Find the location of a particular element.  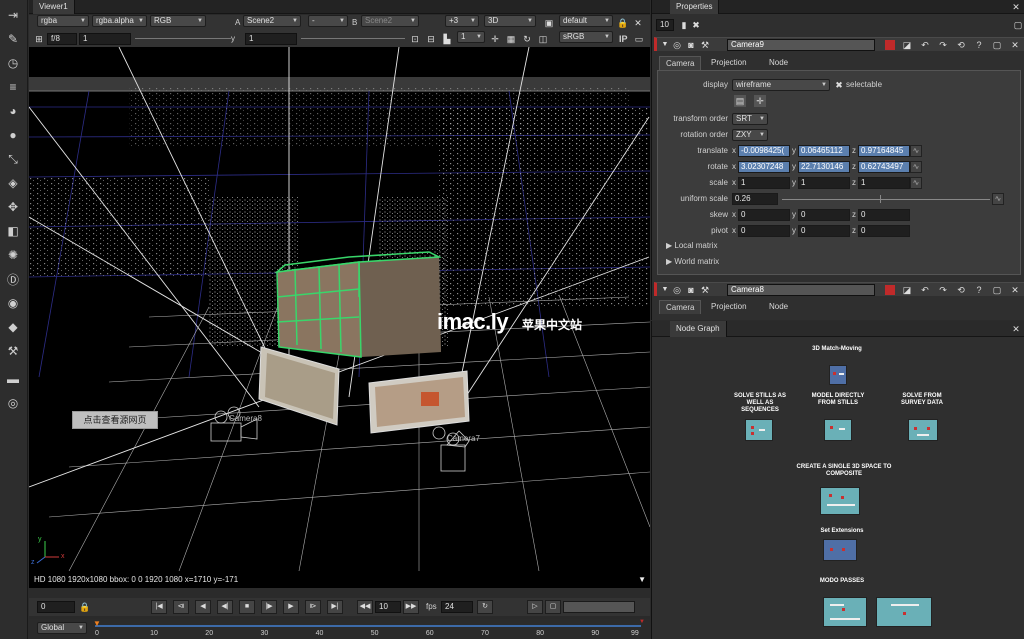

camera9-color-swatch is located at coordinates (890, 45).